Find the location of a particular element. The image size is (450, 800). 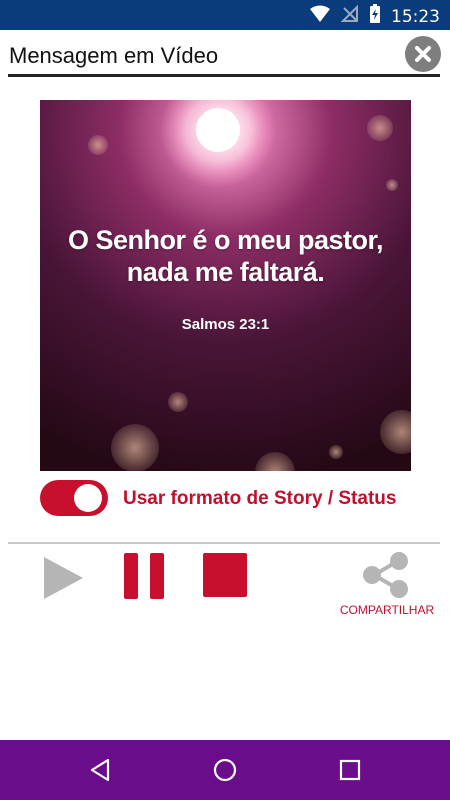

status-time: 15:23 is located at coordinates (415, 16).